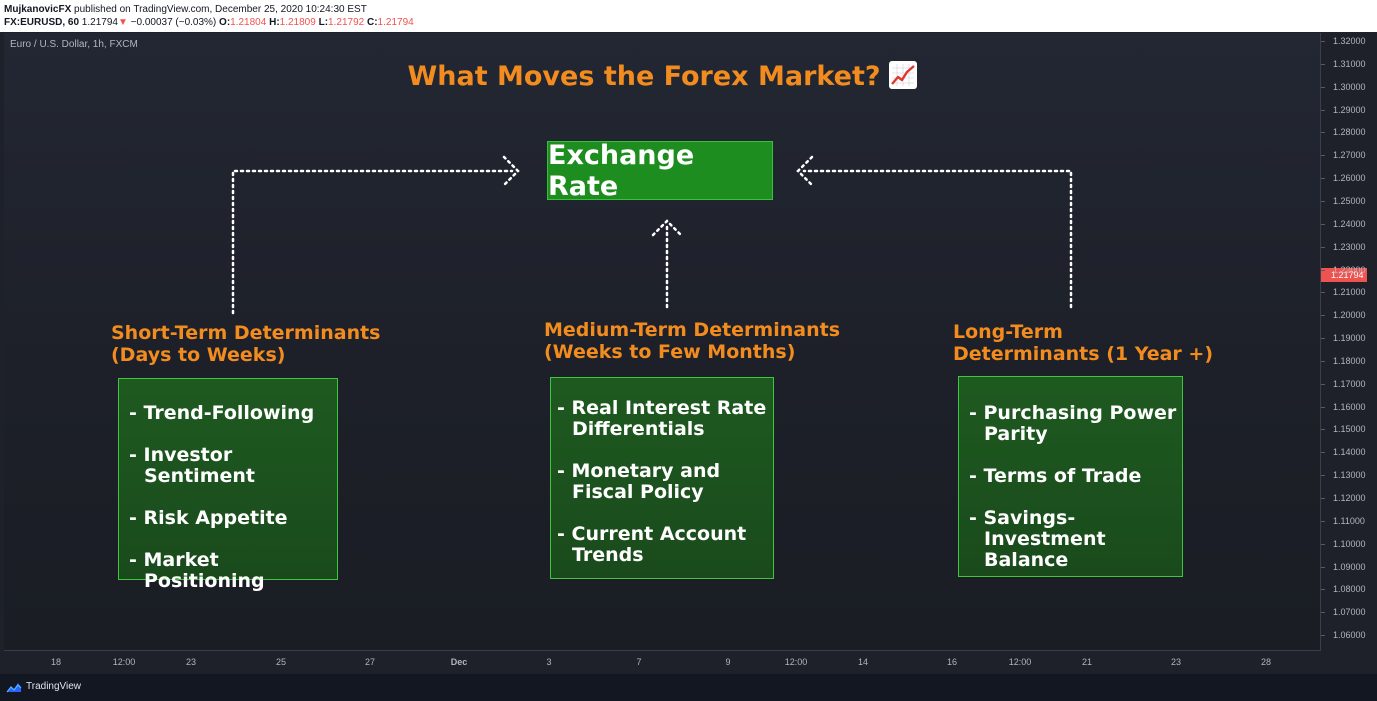 The width and height of the screenshot is (1377, 701). What do you see at coordinates (863, 662) in the screenshot?
I see `time-tick: 14` at bounding box center [863, 662].